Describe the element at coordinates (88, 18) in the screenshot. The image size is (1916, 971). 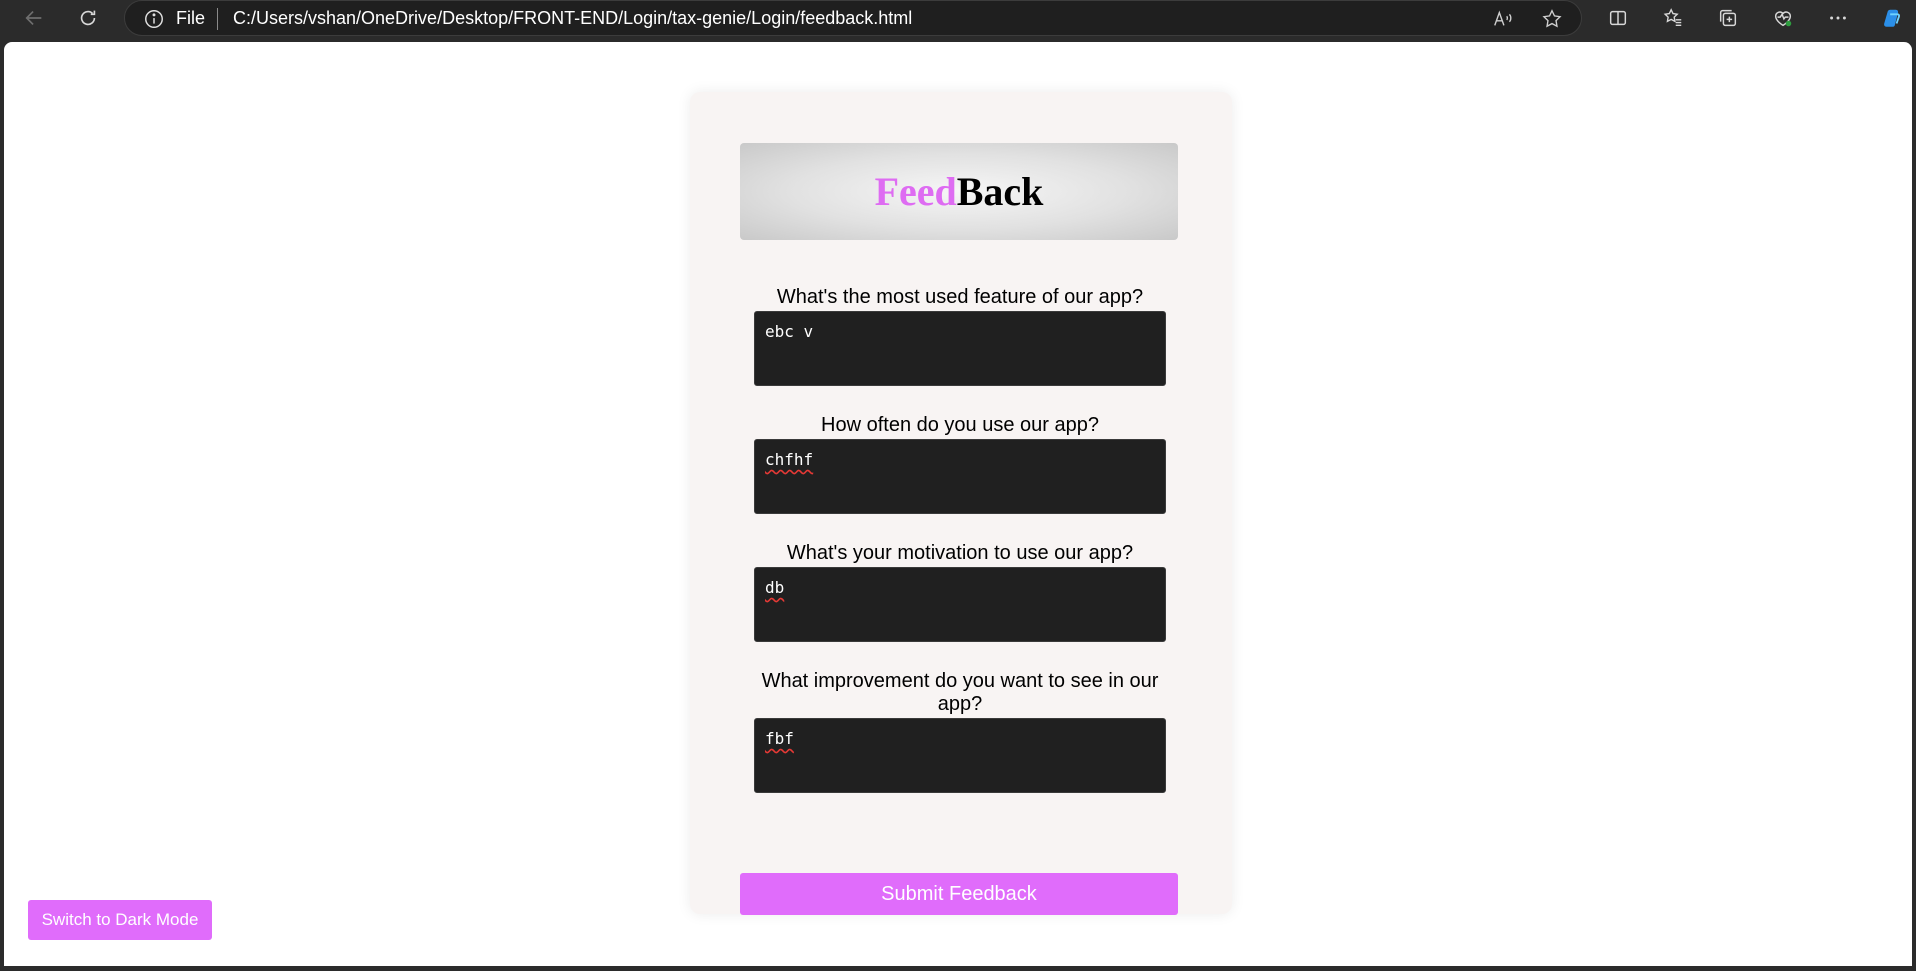
I see `refresh-icon` at that location.